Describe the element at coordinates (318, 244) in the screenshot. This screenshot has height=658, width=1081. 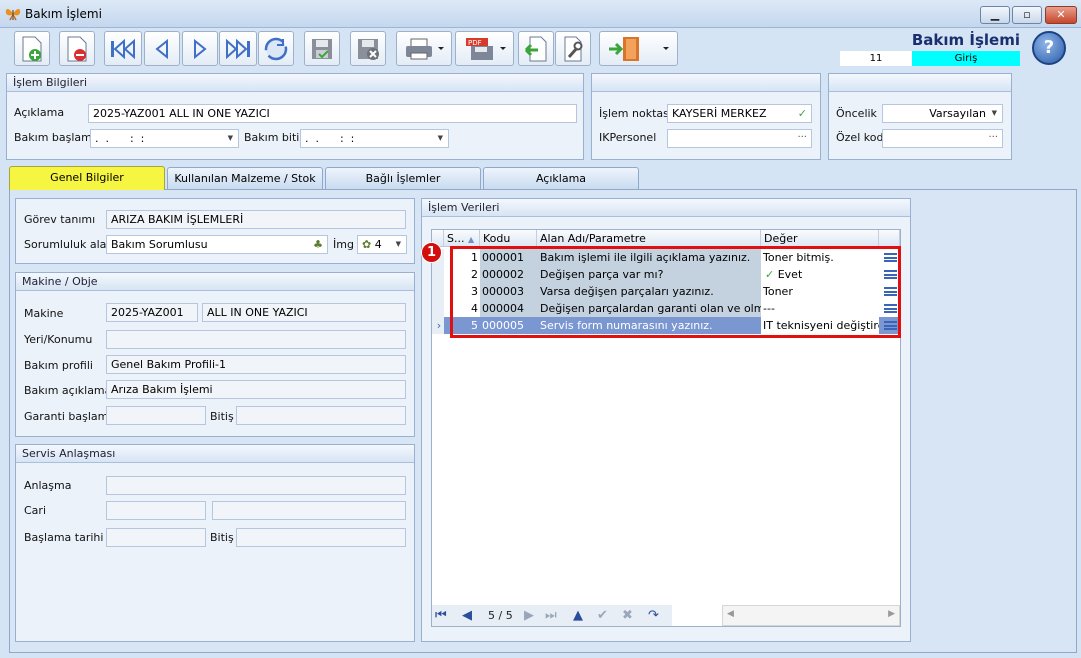
I see `people-icon: ♣` at that location.